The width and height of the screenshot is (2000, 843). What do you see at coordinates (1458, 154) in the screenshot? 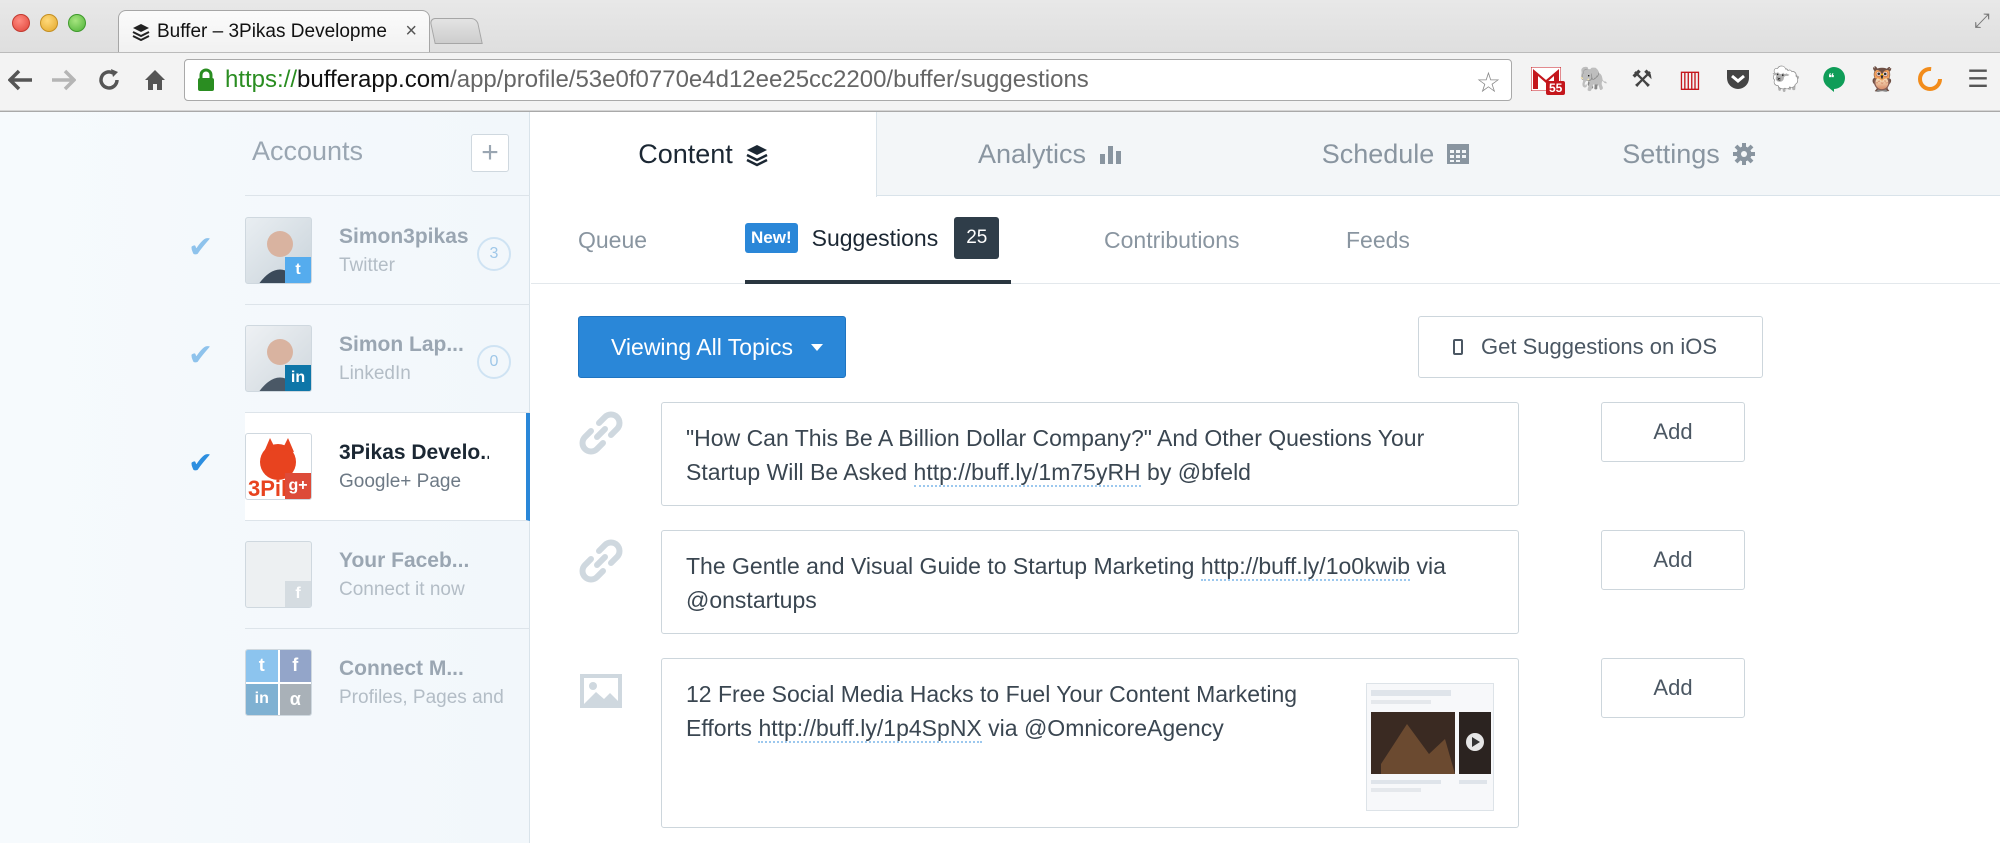
I see `calendar-icon` at bounding box center [1458, 154].